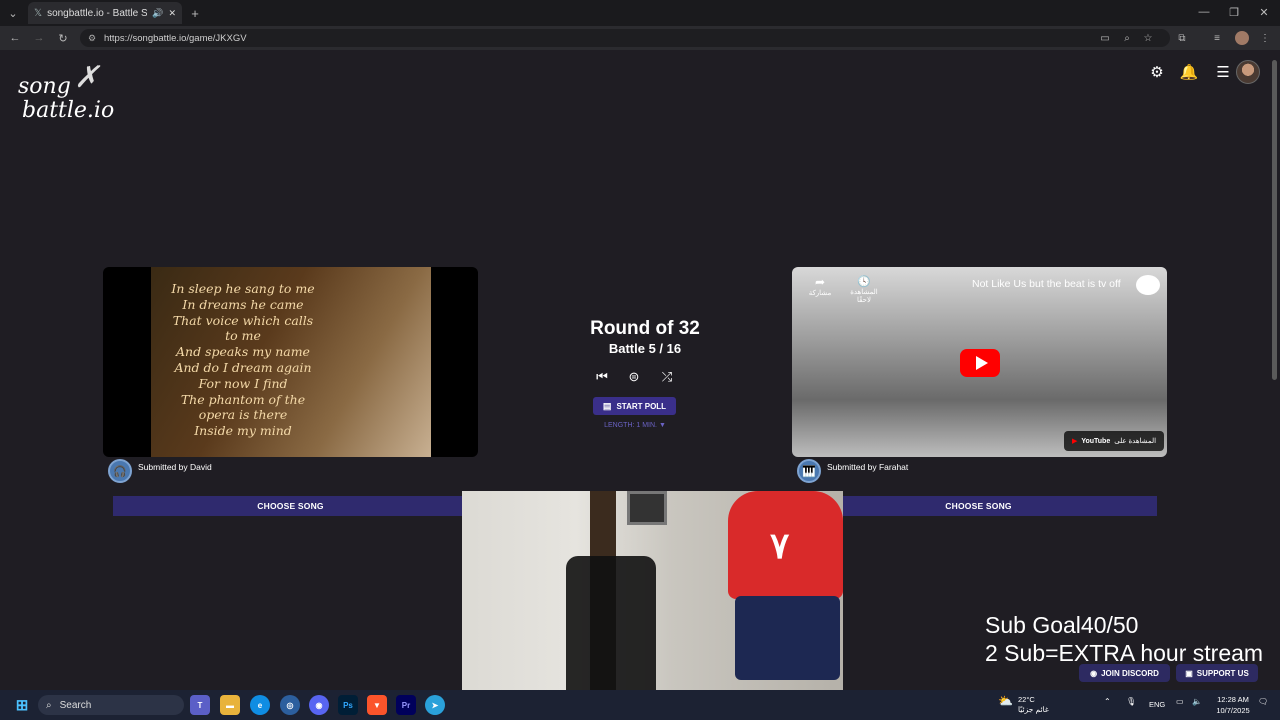 The width and height of the screenshot is (1280, 720). What do you see at coordinates (243, 399) in the screenshot?
I see `lyric-line: The phantom of the` at bounding box center [243, 399].